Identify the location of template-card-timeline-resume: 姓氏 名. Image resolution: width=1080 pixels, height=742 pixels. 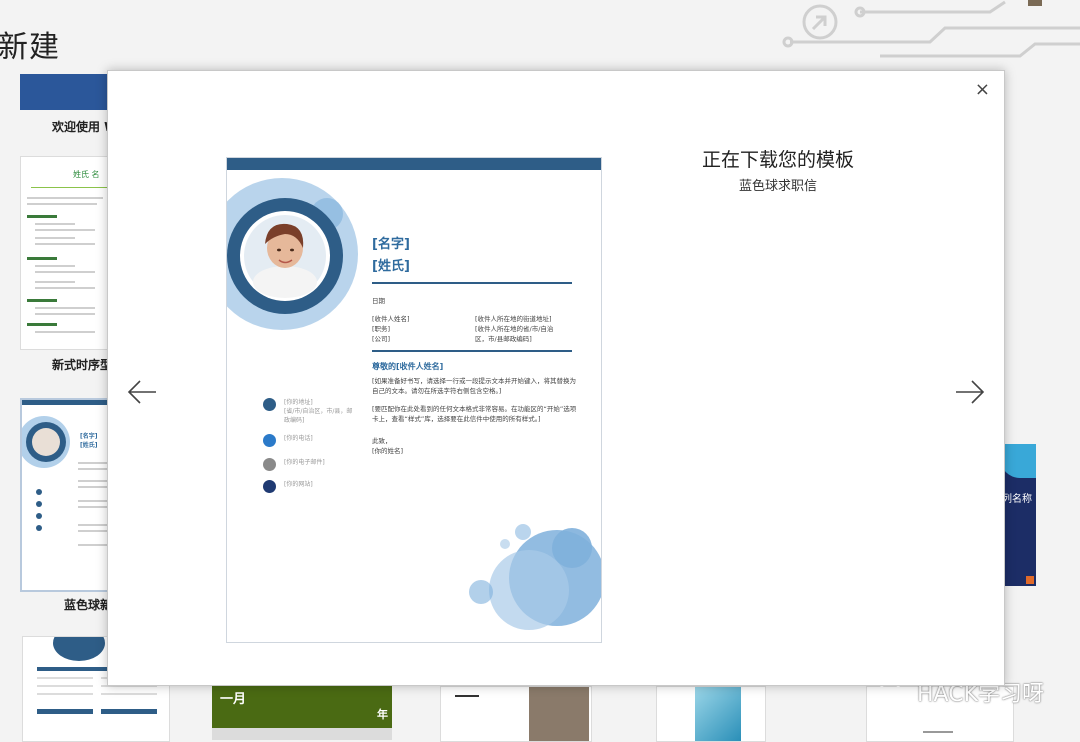
(66, 253).